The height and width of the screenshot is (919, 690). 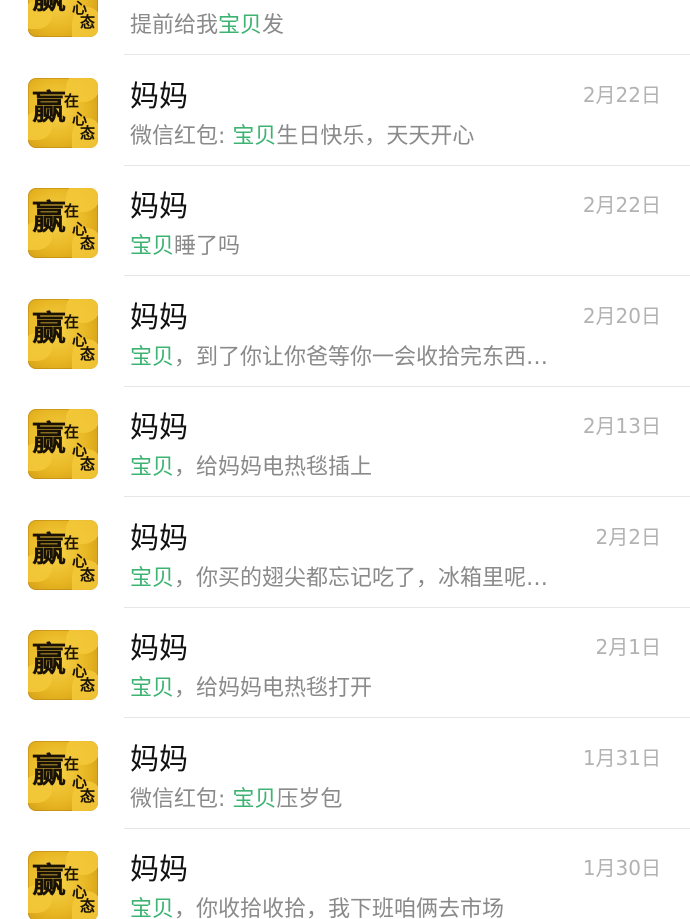 What do you see at coordinates (345, 773) in the screenshot?
I see `conversation-row: 赢在心态妈妈 1月31日微信红包: 宝贝压岁包` at bounding box center [345, 773].